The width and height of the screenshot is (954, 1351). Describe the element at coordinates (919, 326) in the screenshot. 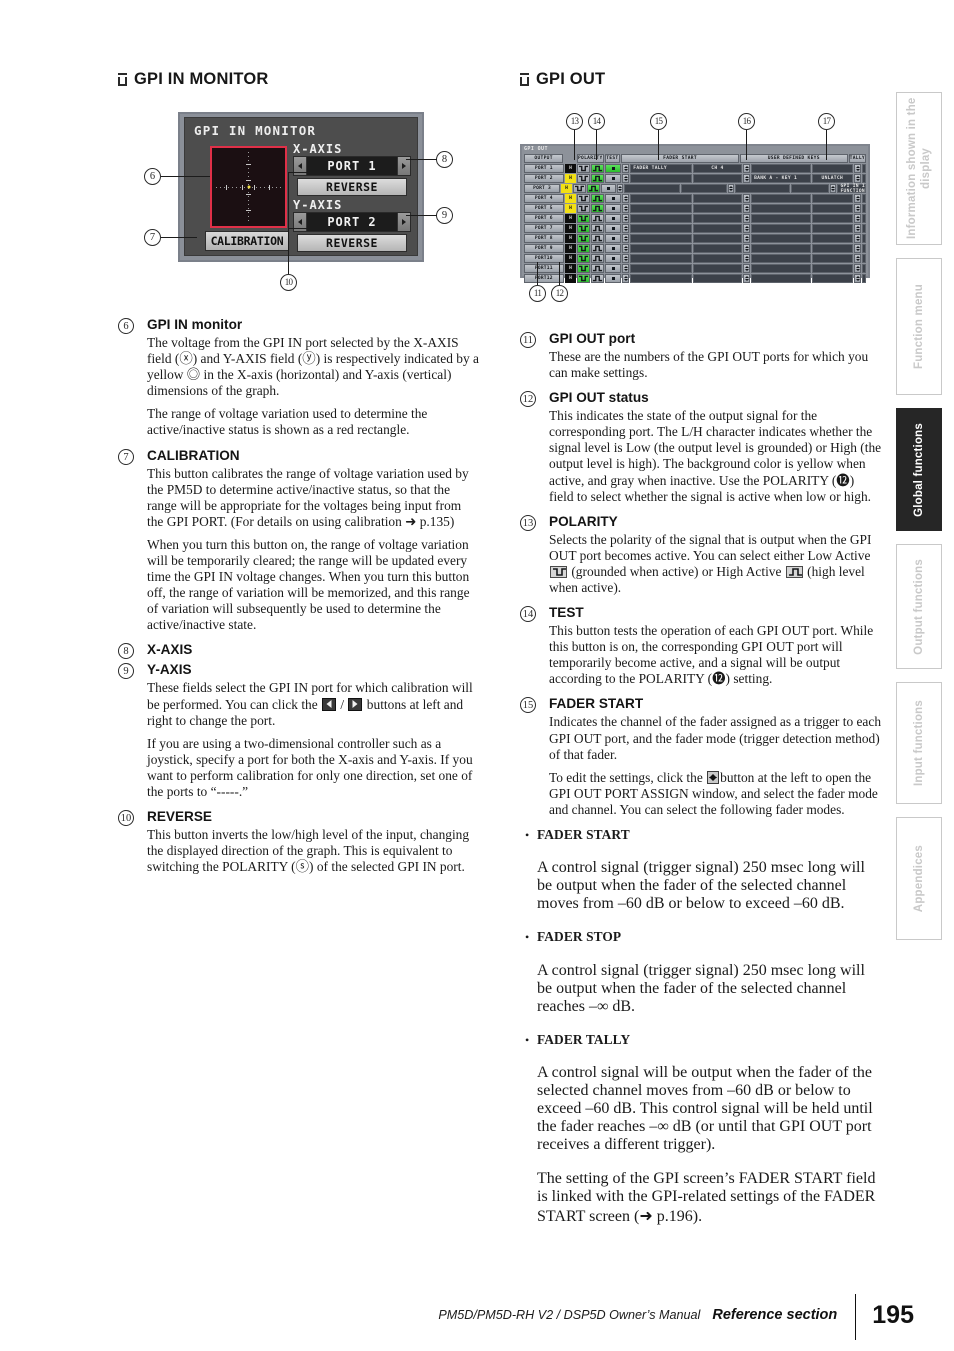

I see `side-tab-function-menu: Function menu` at that location.